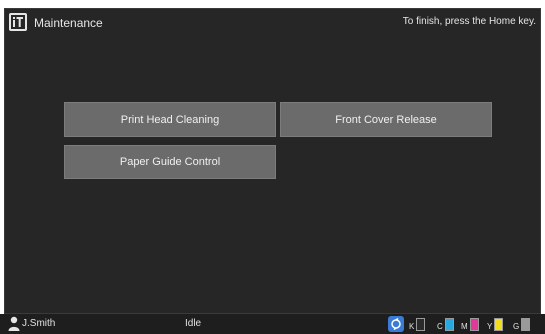  What do you see at coordinates (170, 162) in the screenshot?
I see `paper-guide-control-button: Paper Guide Control` at bounding box center [170, 162].